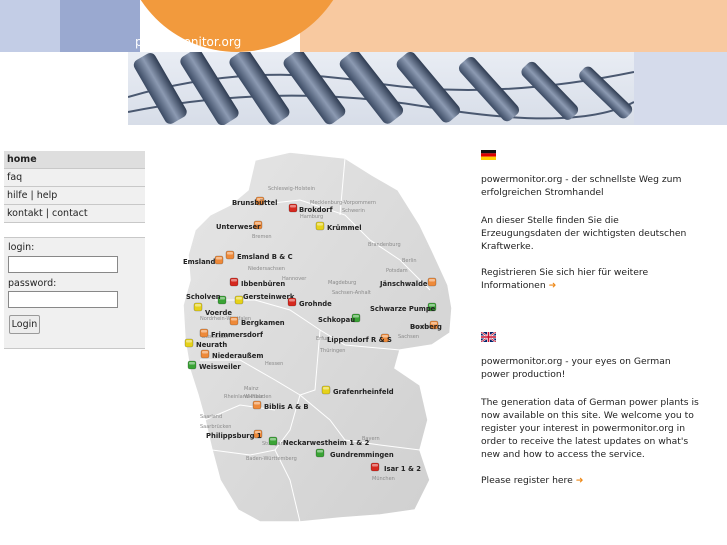 The width and height of the screenshot is (727, 545). I want to click on english-register-link: Please register here ➜, so click(591, 480).